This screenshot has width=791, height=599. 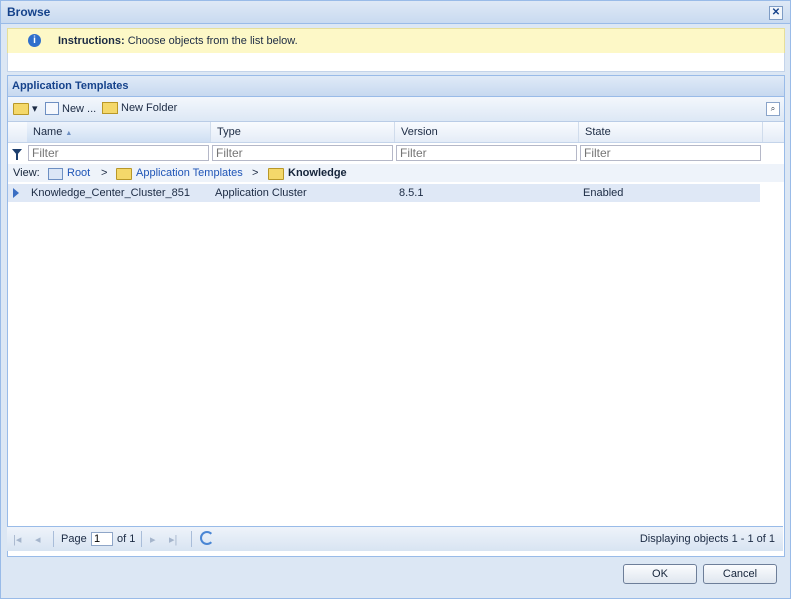 What do you see at coordinates (670, 153) in the screenshot?
I see `filter-state-input` at bounding box center [670, 153].